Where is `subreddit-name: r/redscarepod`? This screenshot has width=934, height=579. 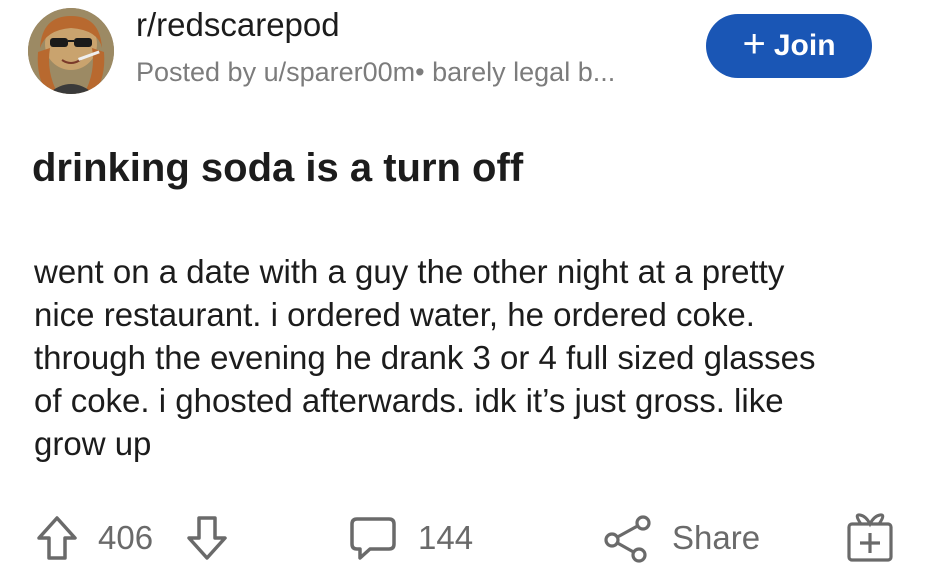
subreddit-name: r/redscarepod is located at coordinates (238, 25).